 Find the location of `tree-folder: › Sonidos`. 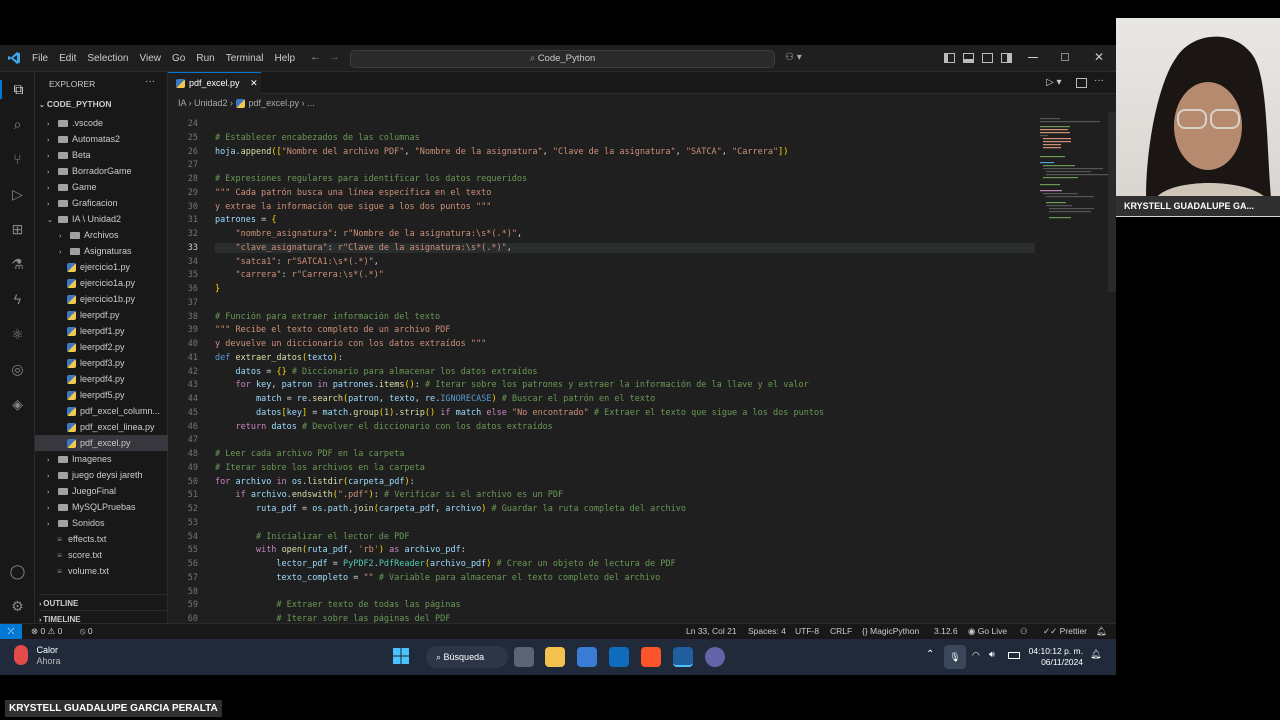

tree-folder: › Sonidos is located at coordinates (101, 523).